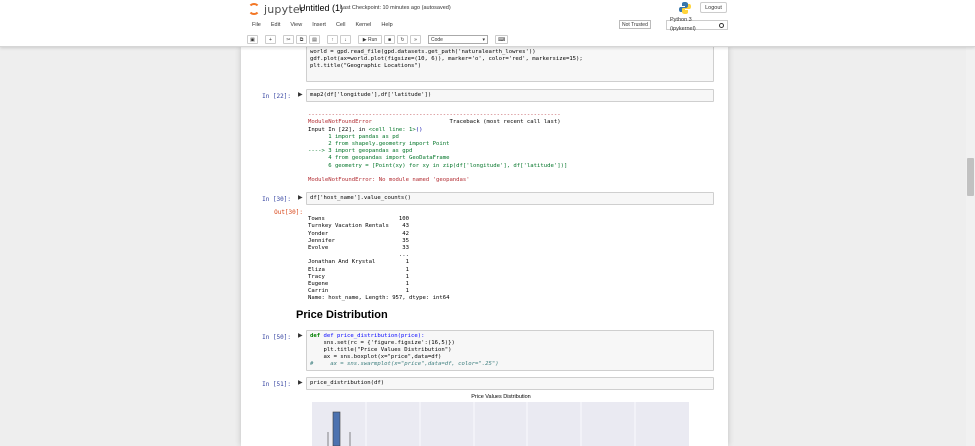 This screenshot has height=446, width=975. Describe the element at coordinates (363, 25) in the screenshot. I see `menu-kernel: Kernel` at that location.